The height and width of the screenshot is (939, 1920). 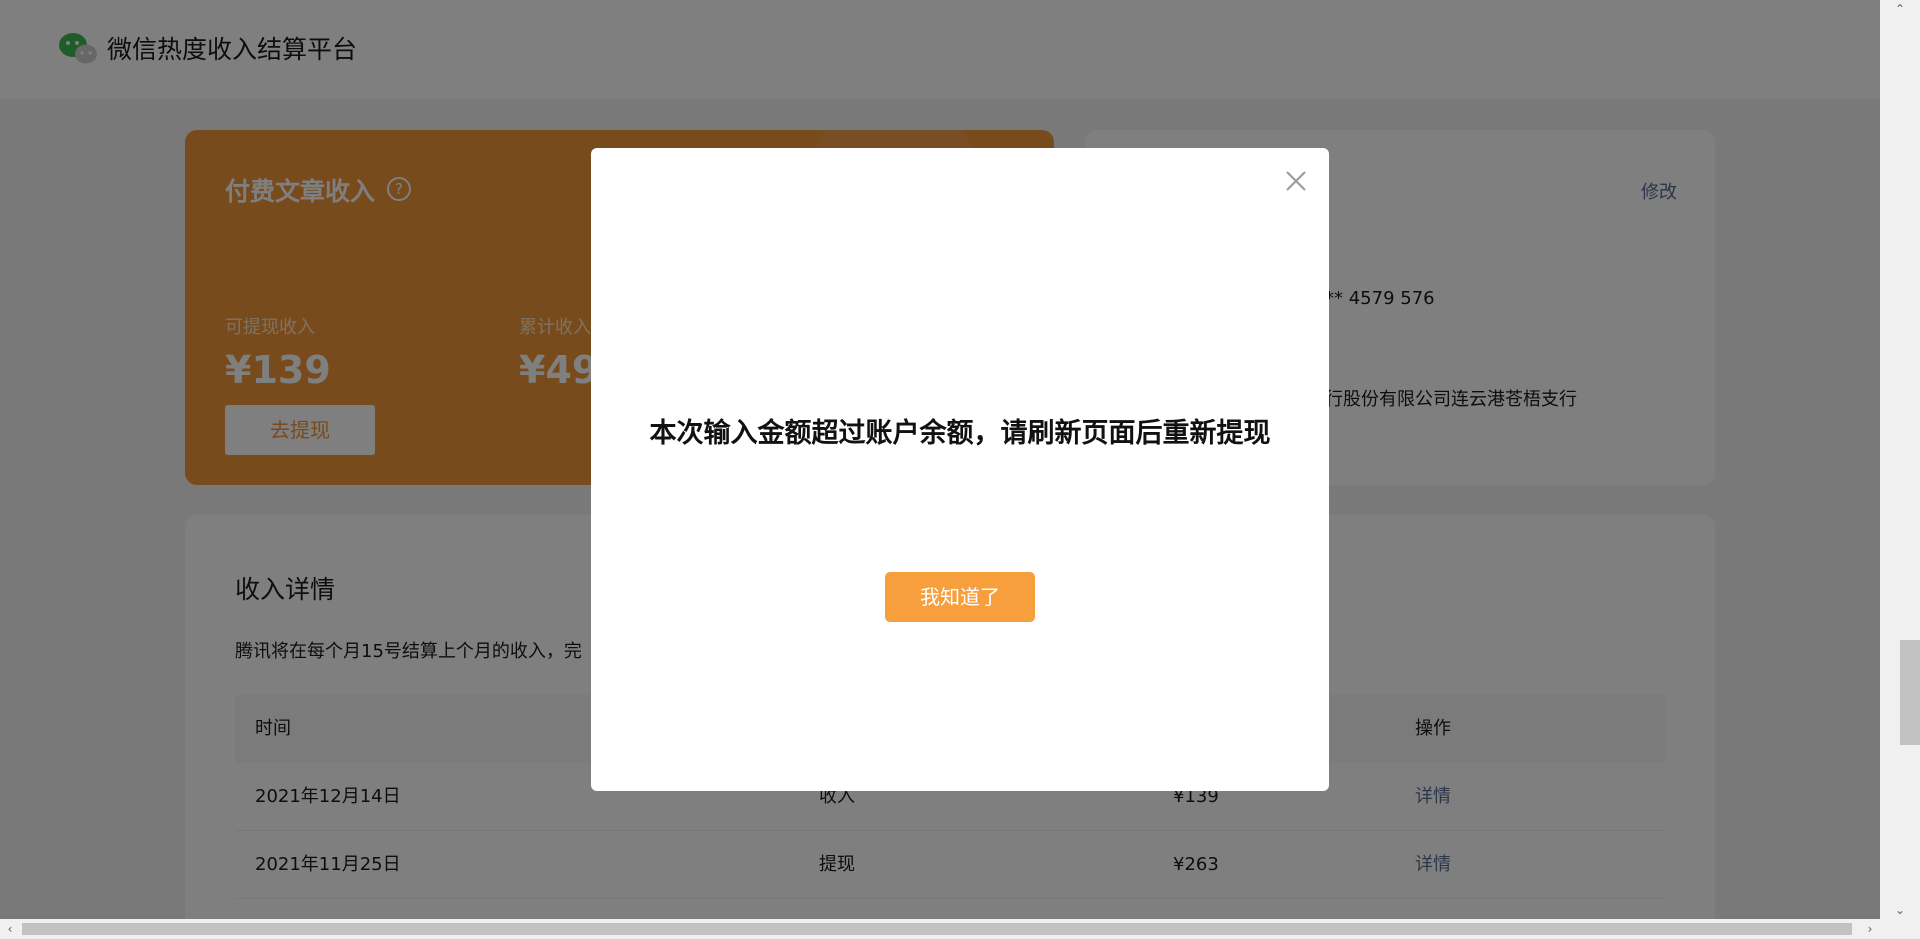 What do you see at coordinates (10, 929) in the screenshot?
I see `scroll-left-icon: ‹` at bounding box center [10, 929].